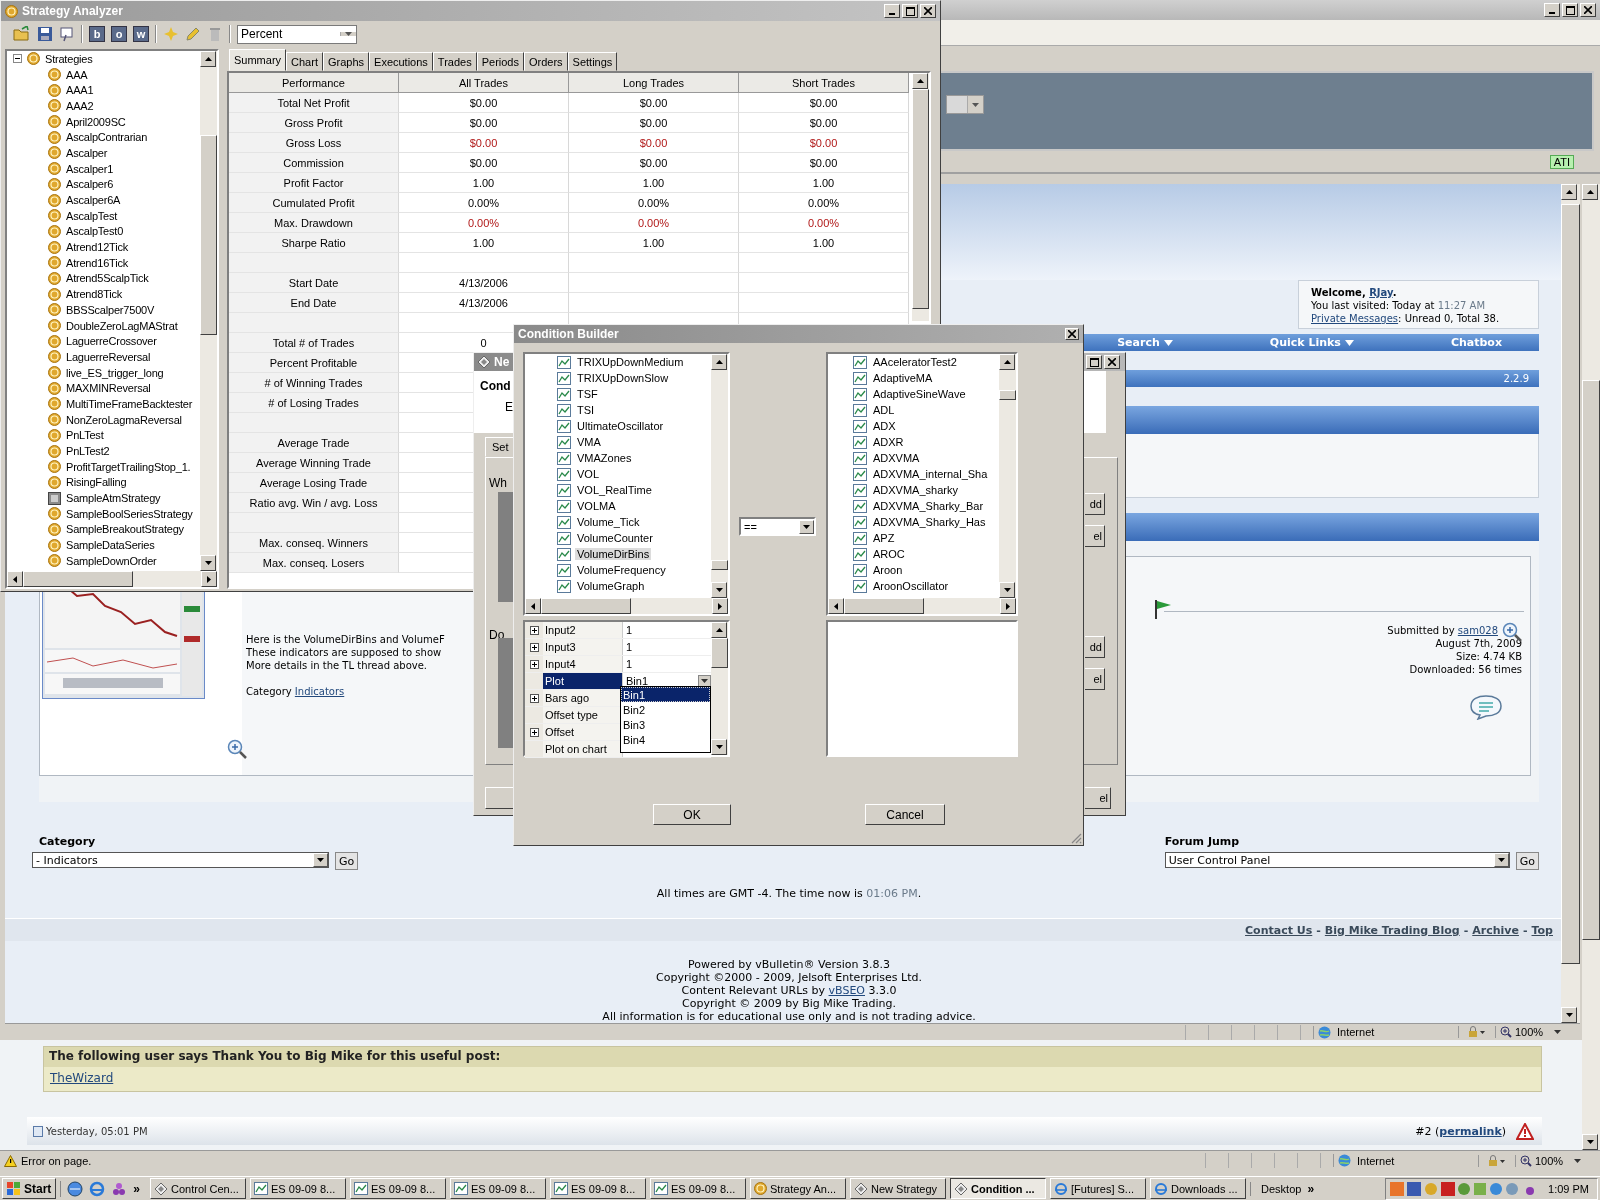 This screenshot has height=1200, width=1600. What do you see at coordinates (103, 200) in the screenshot?
I see `tree-item: Ascalper6A` at bounding box center [103, 200].